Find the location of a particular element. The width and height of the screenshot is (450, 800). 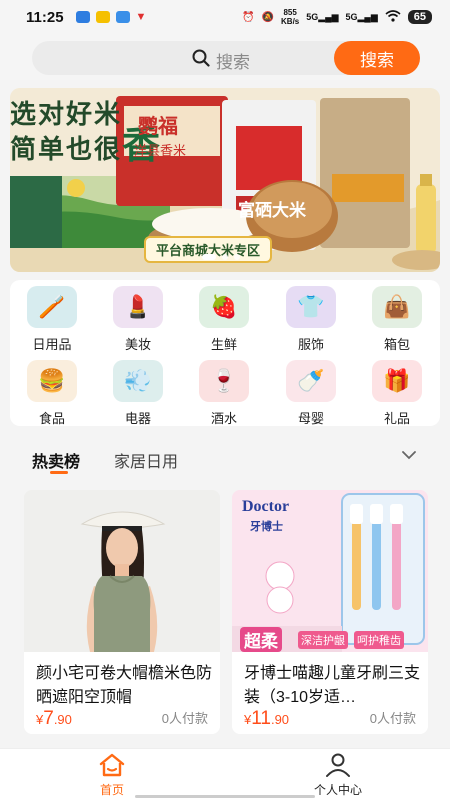

search-inner: 搜索 is located at coordinates (221, 60).